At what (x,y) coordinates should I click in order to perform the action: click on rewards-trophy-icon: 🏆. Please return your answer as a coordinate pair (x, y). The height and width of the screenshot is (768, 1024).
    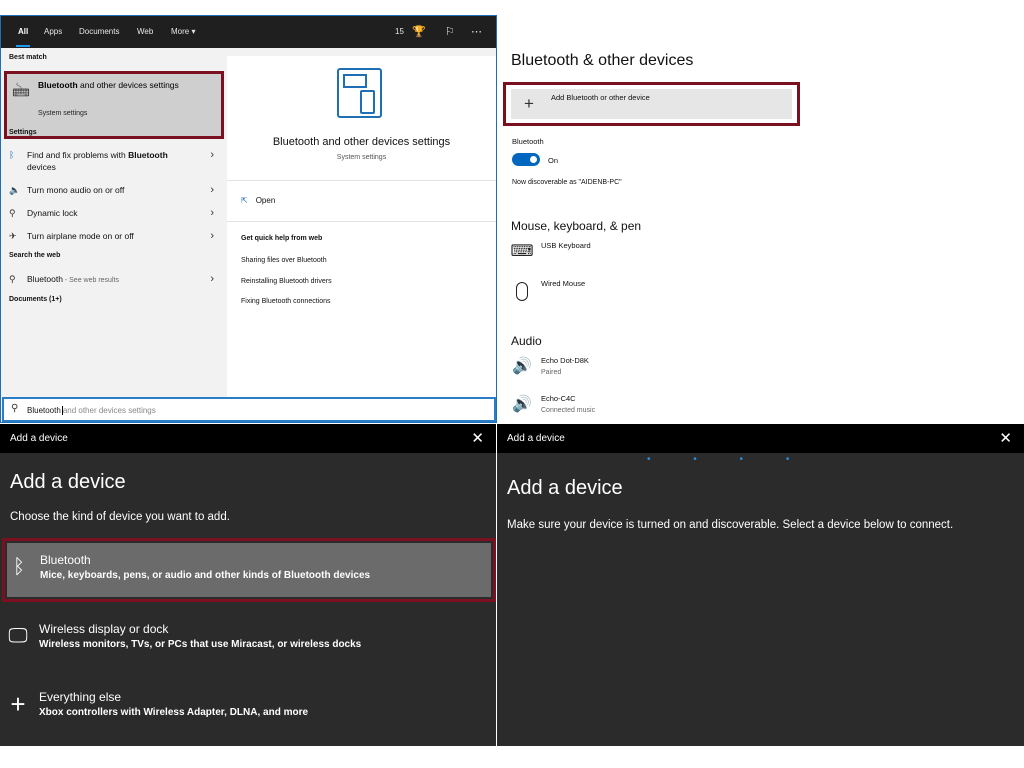
    Looking at the image, I should click on (419, 32).